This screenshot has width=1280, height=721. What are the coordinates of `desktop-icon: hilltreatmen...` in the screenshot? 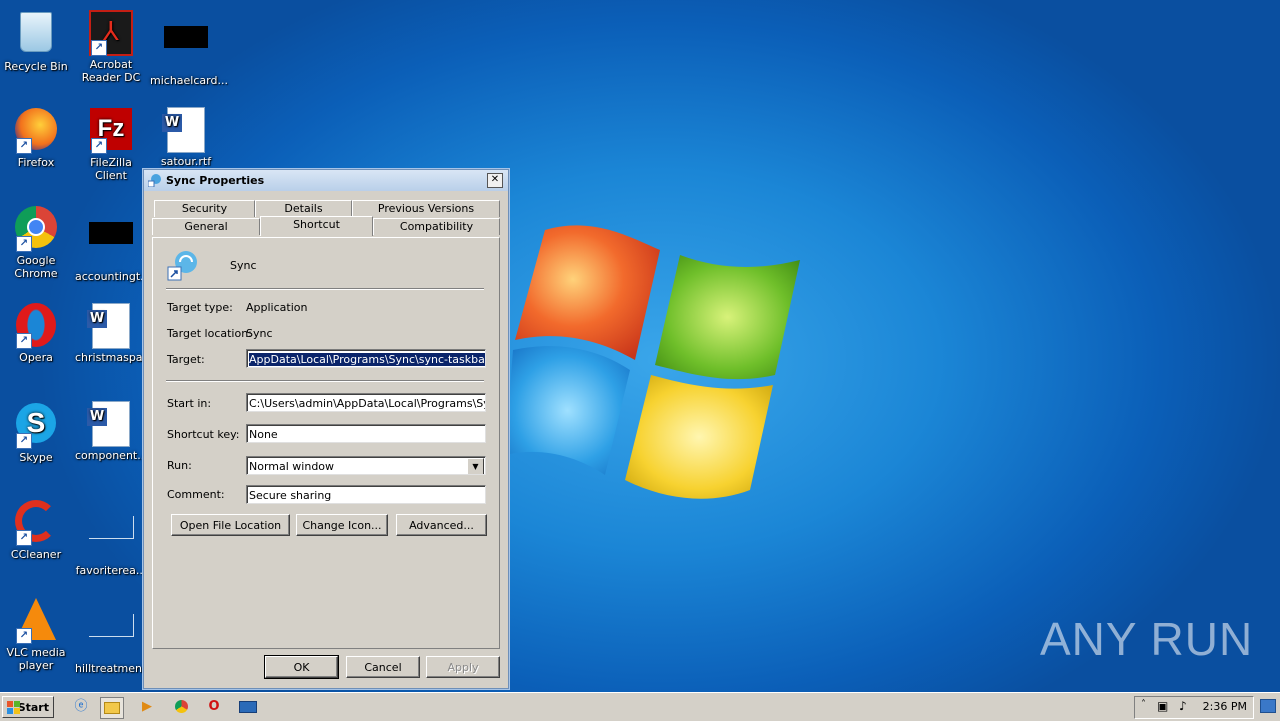 It's located at (114, 635).